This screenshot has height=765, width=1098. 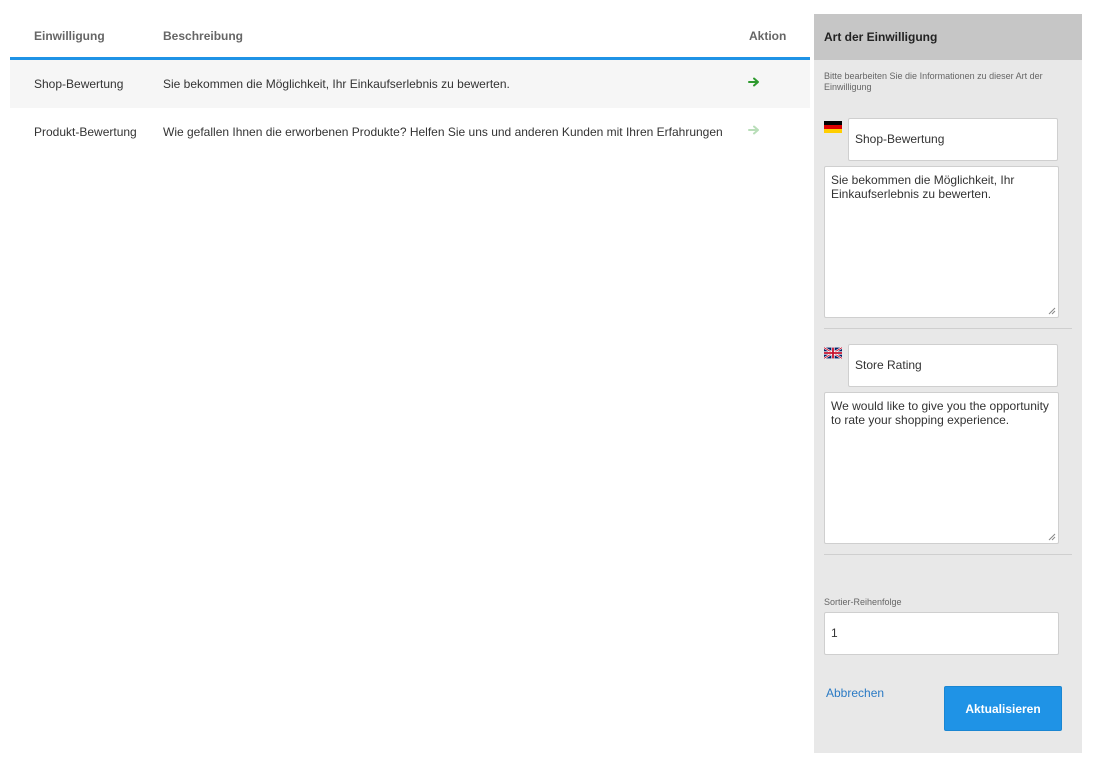 What do you see at coordinates (948, 37) in the screenshot?
I see `panel-title: Art der Einwilligung` at bounding box center [948, 37].